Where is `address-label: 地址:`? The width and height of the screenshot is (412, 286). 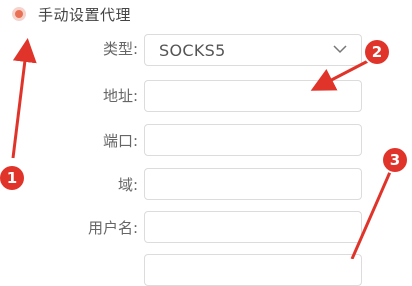
address-label: 地址: is located at coordinates (120, 96).